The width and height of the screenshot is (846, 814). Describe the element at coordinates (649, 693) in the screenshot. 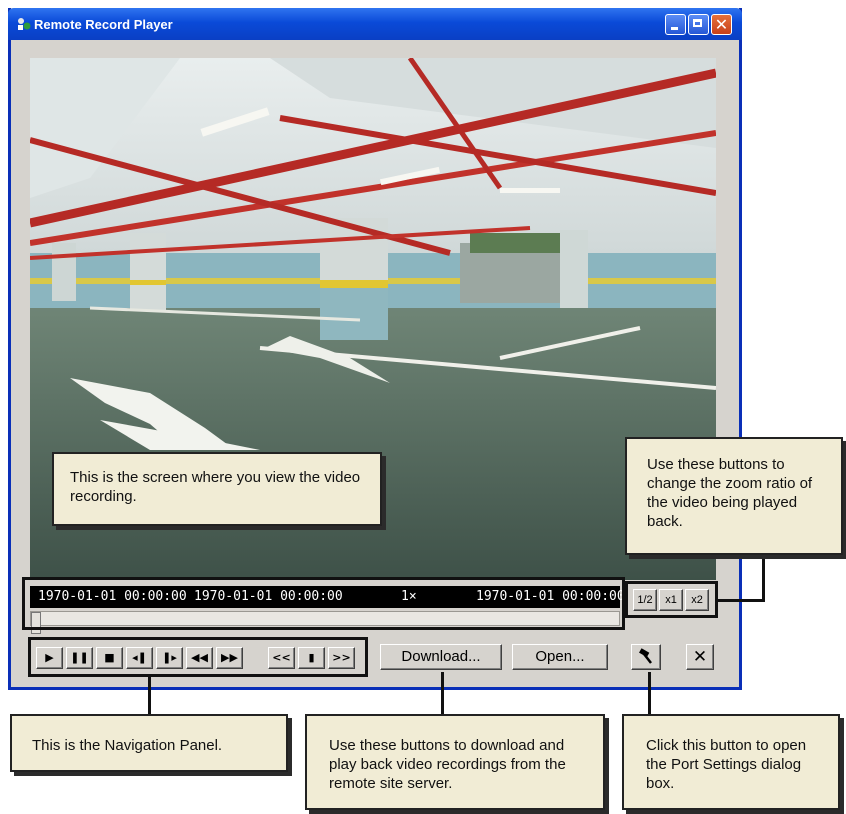

I see `settings-connector` at that location.